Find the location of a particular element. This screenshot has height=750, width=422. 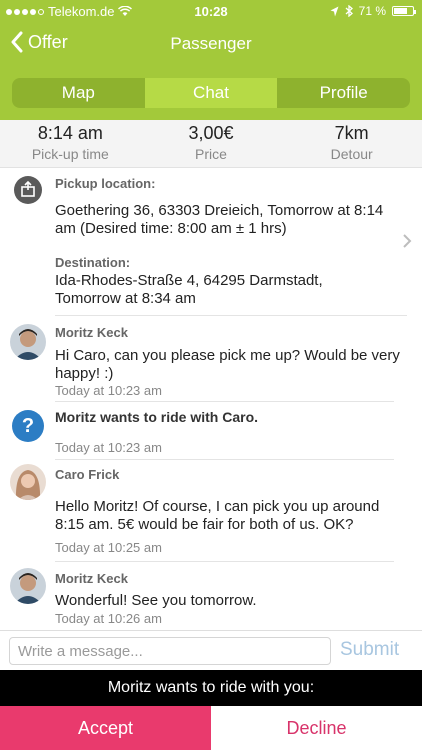

pickup-time-summary: 8:14 am Pick-up time is located at coordinates (70, 143).